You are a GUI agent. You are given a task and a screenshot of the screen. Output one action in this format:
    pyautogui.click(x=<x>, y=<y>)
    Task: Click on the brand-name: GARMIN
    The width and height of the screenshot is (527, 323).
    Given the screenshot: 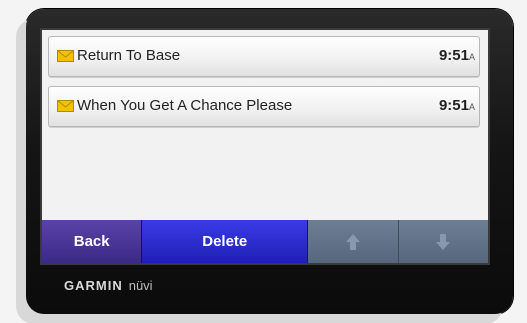 What is the action you would take?
    pyautogui.click(x=93, y=285)
    